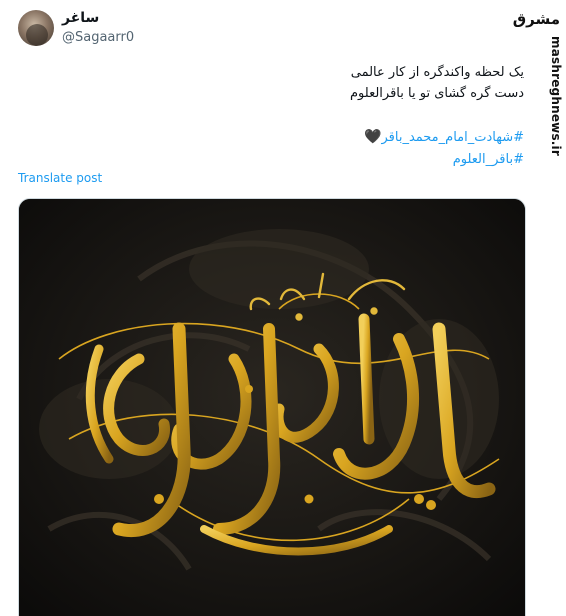 The width and height of the screenshot is (566, 616). What do you see at coordinates (437, 93) in the screenshot?
I see `post-text-line: دست گره گشای تو یا باقرالعلوم` at bounding box center [437, 93].